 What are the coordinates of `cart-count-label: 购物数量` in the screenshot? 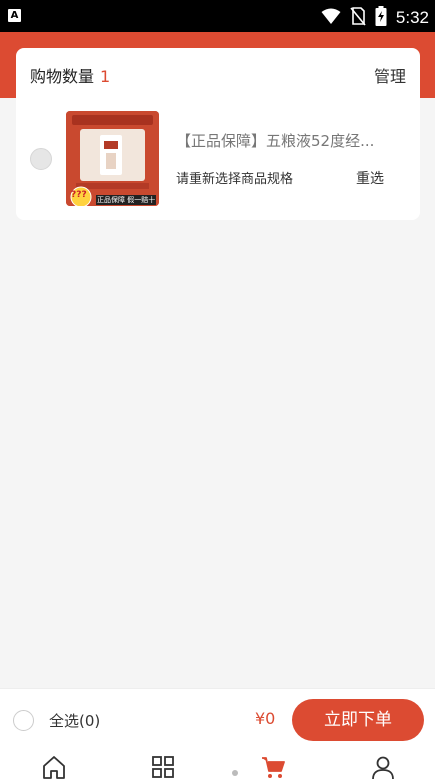 It's located at (62, 76).